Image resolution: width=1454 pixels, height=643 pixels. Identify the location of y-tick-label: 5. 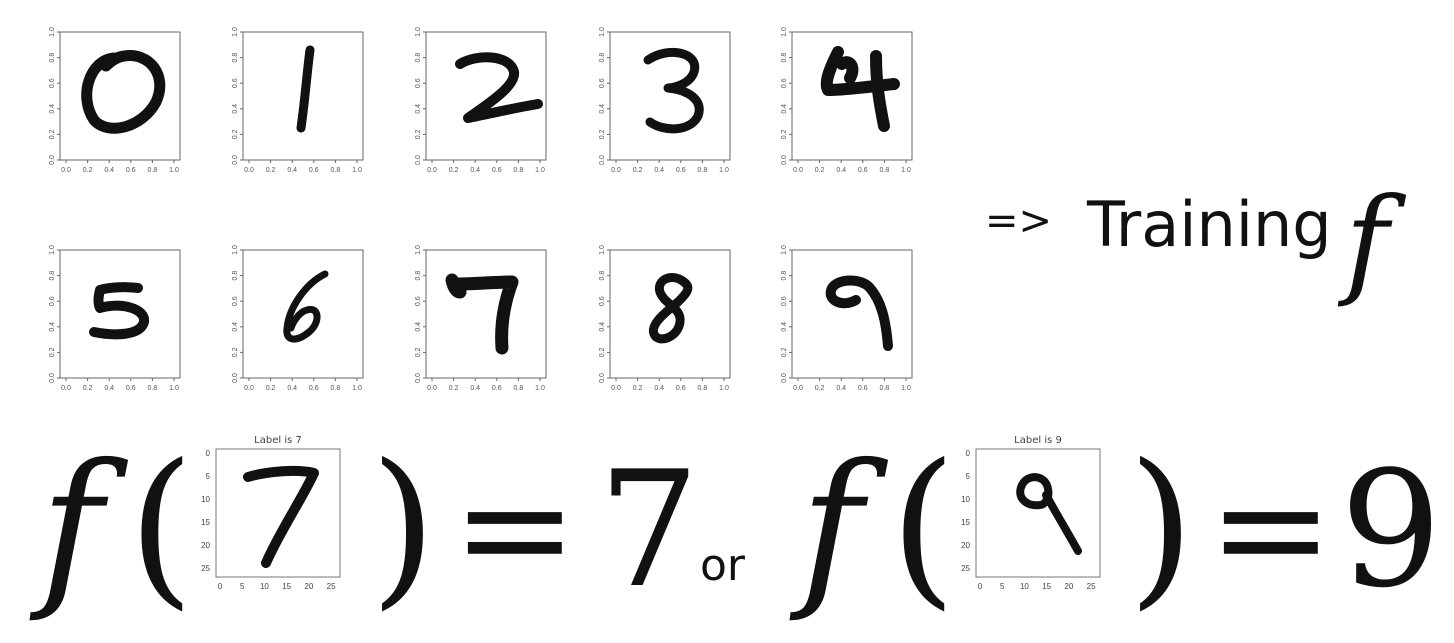
(208, 476).